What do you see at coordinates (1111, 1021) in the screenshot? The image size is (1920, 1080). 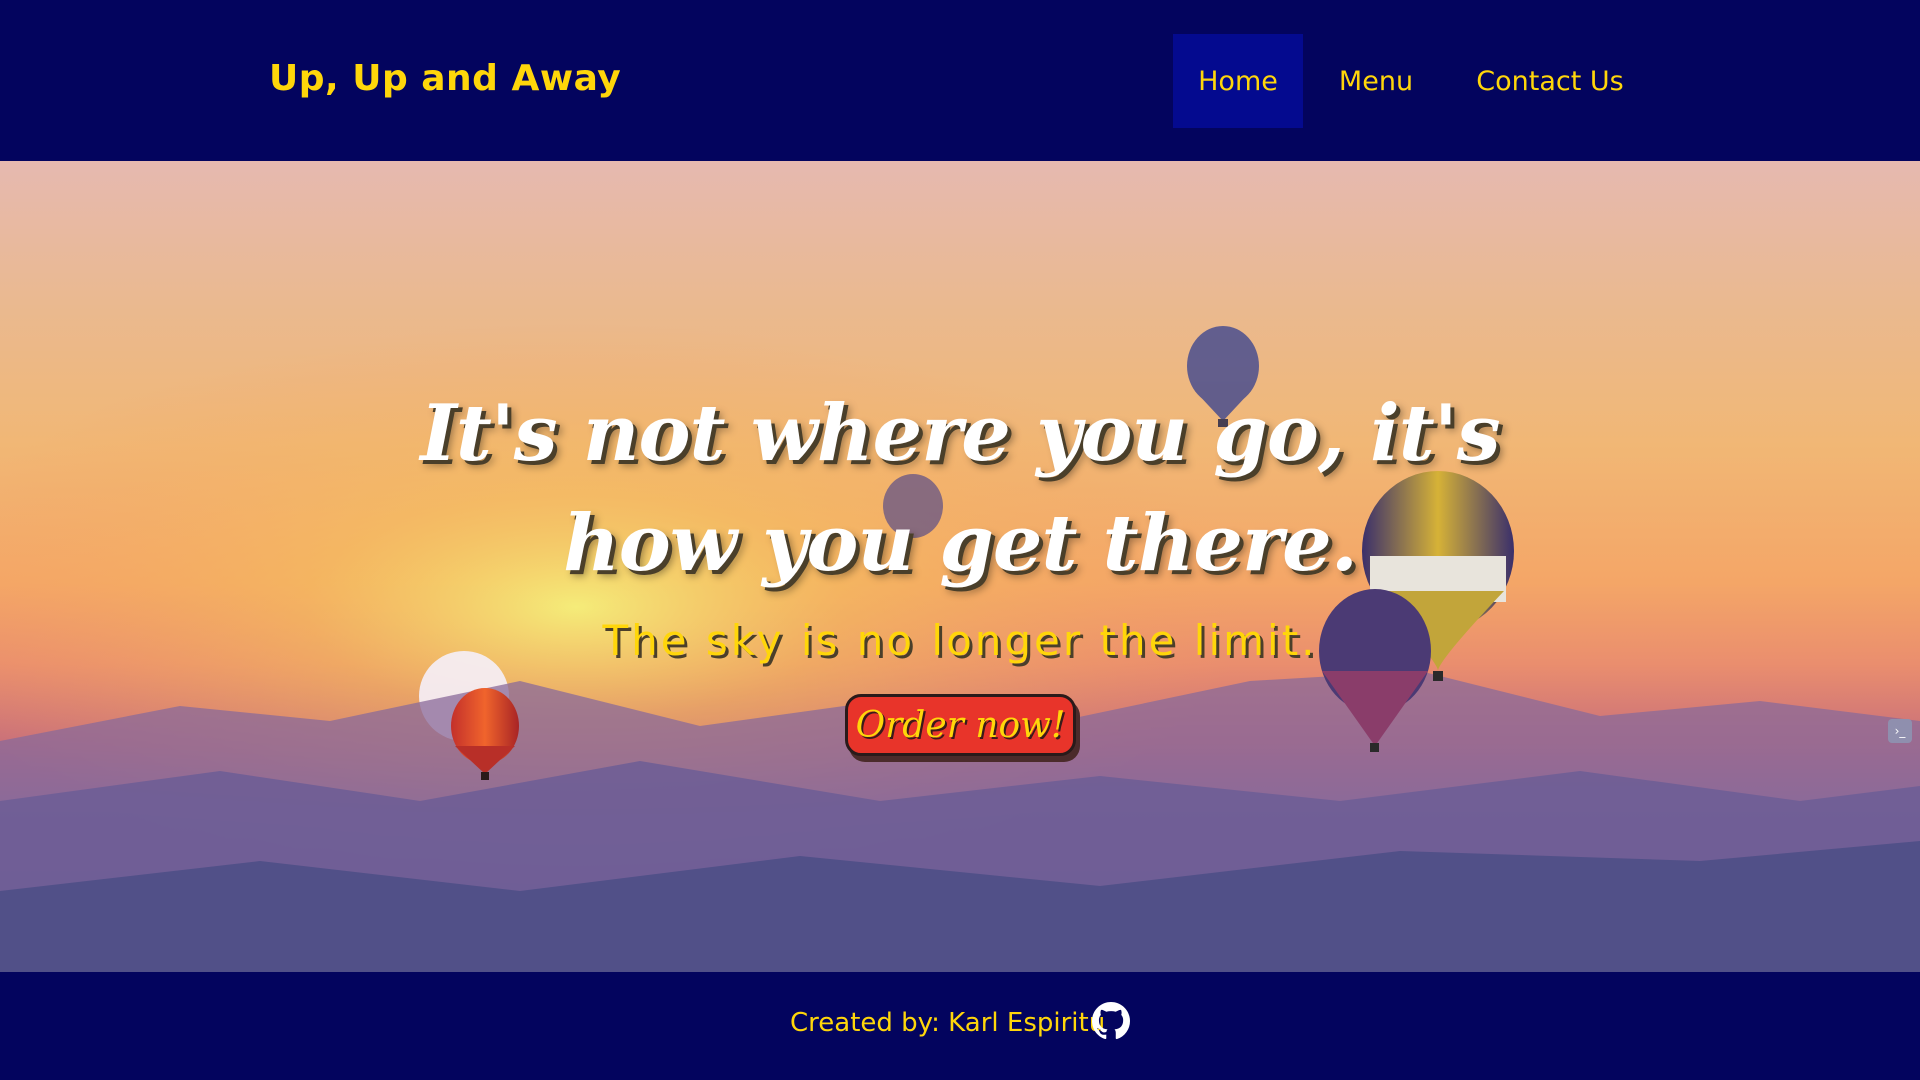 I see `github-icon` at bounding box center [1111, 1021].